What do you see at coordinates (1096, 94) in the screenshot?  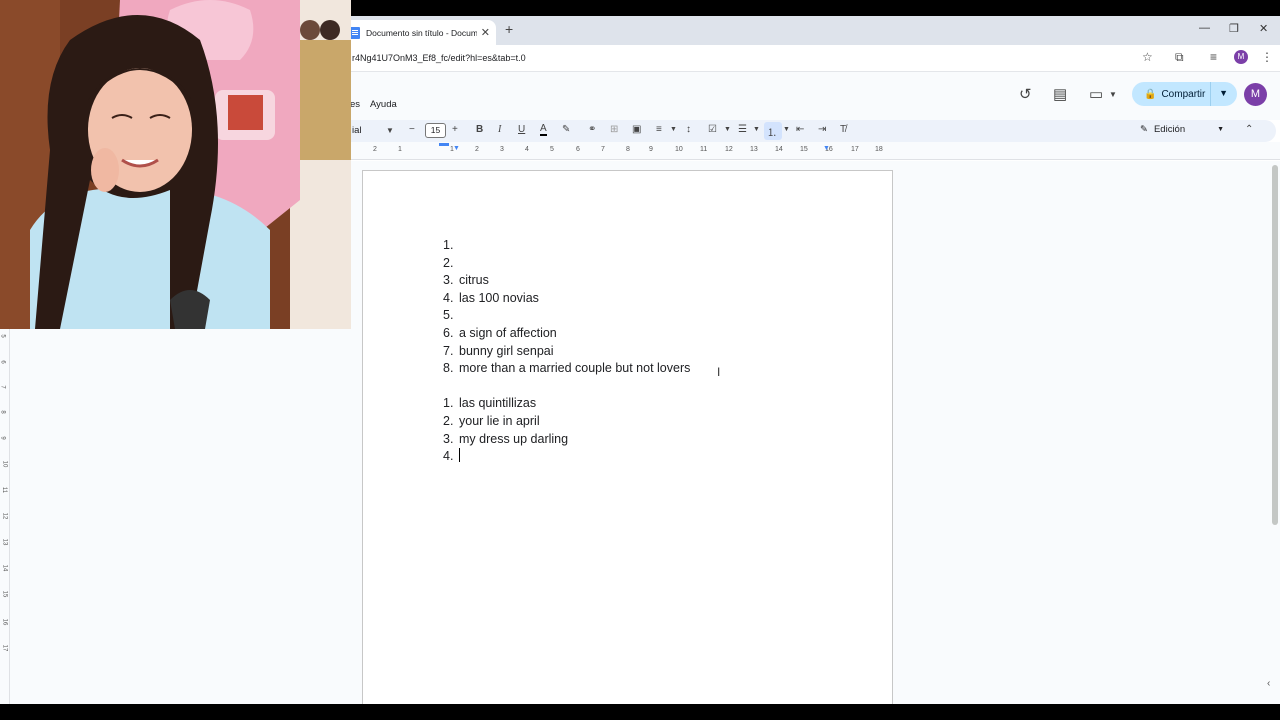 I see `meet-camera-icon: ▭` at bounding box center [1096, 94].